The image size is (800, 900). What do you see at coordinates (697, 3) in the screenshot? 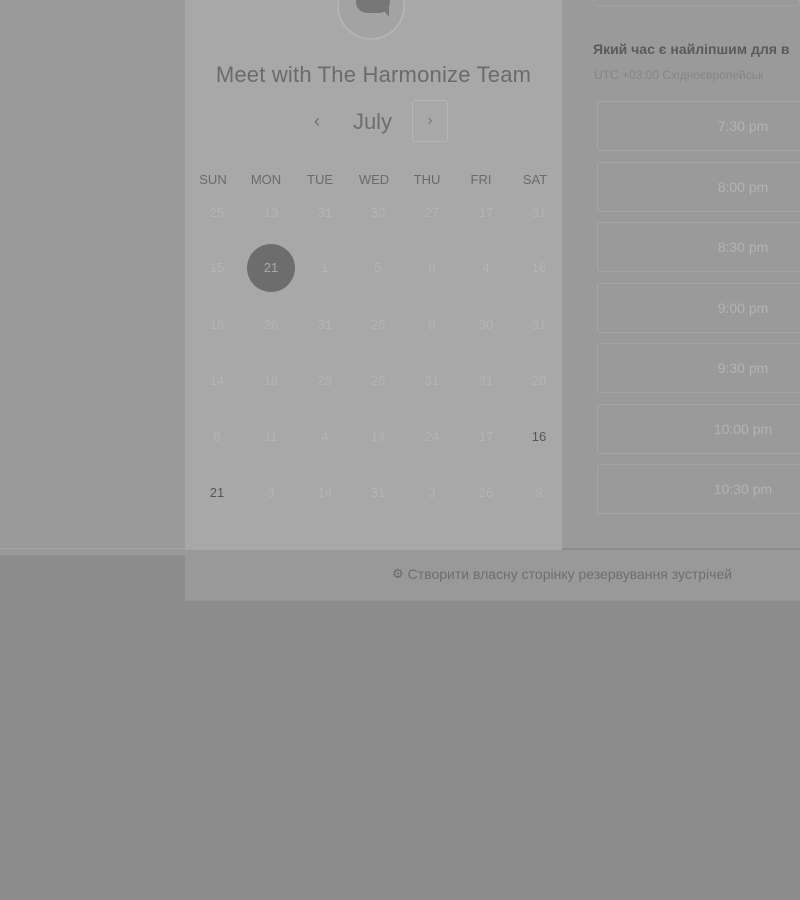
I see `top-button-edge` at bounding box center [697, 3].